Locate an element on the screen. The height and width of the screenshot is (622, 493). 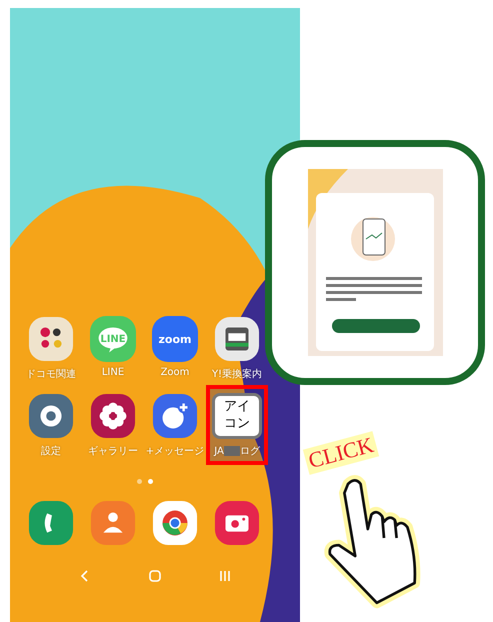
app-label: JA is located at coordinates (219, 451).